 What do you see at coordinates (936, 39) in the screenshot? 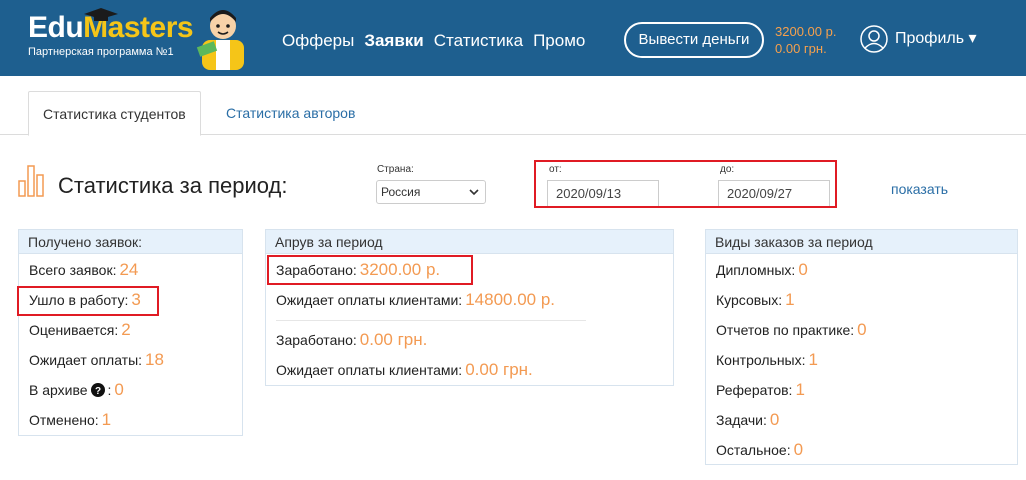
I see `profile-menu: Профиль ▾` at bounding box center [936, 39].